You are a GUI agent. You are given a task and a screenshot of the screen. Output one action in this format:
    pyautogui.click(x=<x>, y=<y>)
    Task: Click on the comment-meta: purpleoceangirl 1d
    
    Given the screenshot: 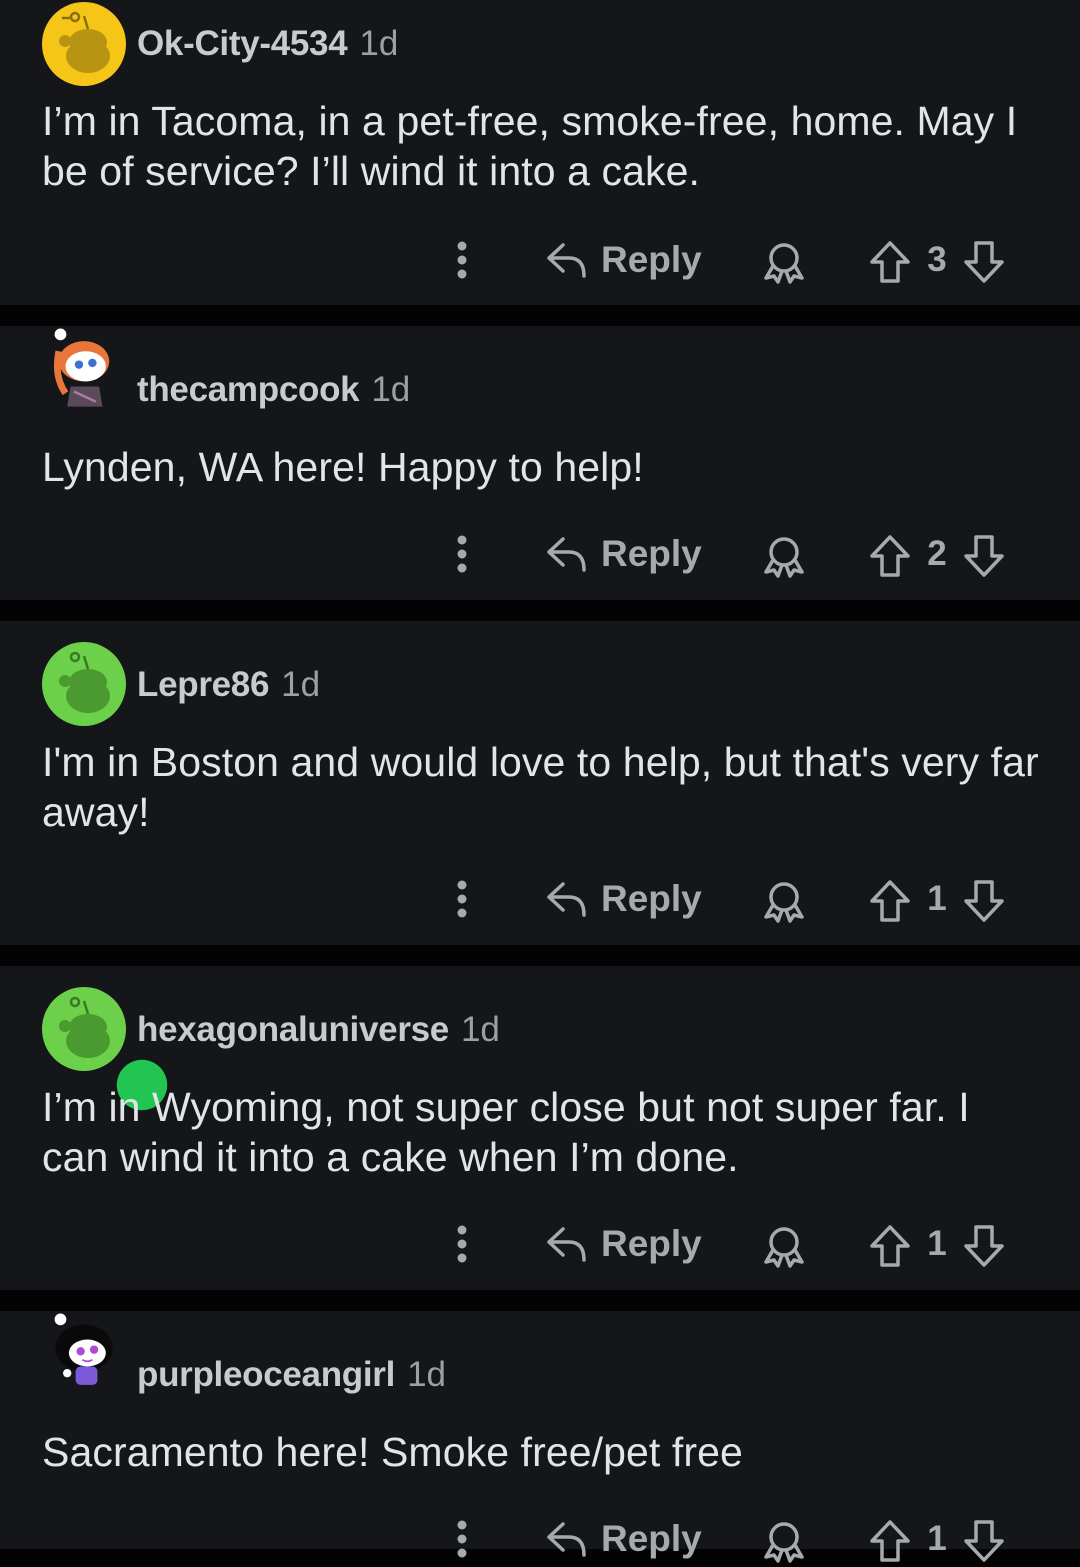 What is the action you would take?
    pyautogui.click(x=291, y=1375)
    